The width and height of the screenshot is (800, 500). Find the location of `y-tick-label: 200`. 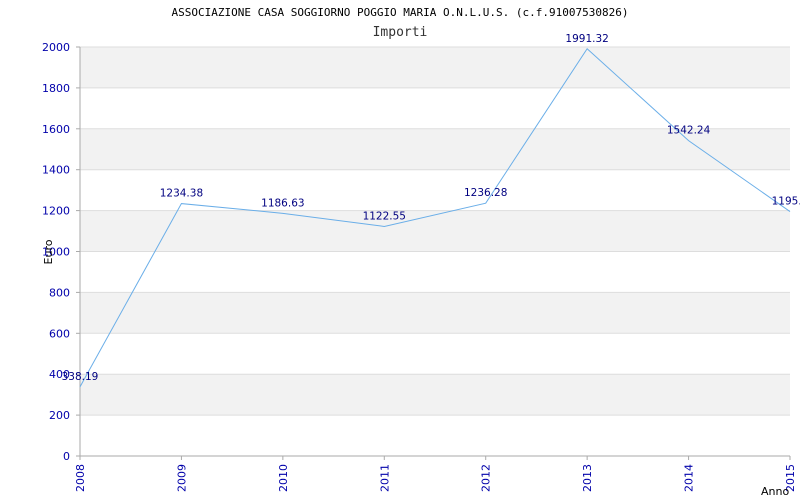

y-tick-label: 200 is located at coordinates (59, 415).